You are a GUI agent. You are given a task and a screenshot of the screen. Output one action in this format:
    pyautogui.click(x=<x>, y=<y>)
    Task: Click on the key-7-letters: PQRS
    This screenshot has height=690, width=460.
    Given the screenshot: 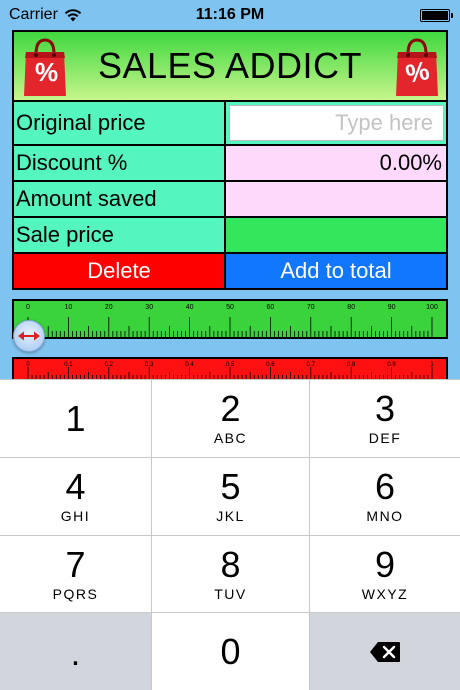 What is the action you would take?
    pyautogui.click(x=75, y=593)
    